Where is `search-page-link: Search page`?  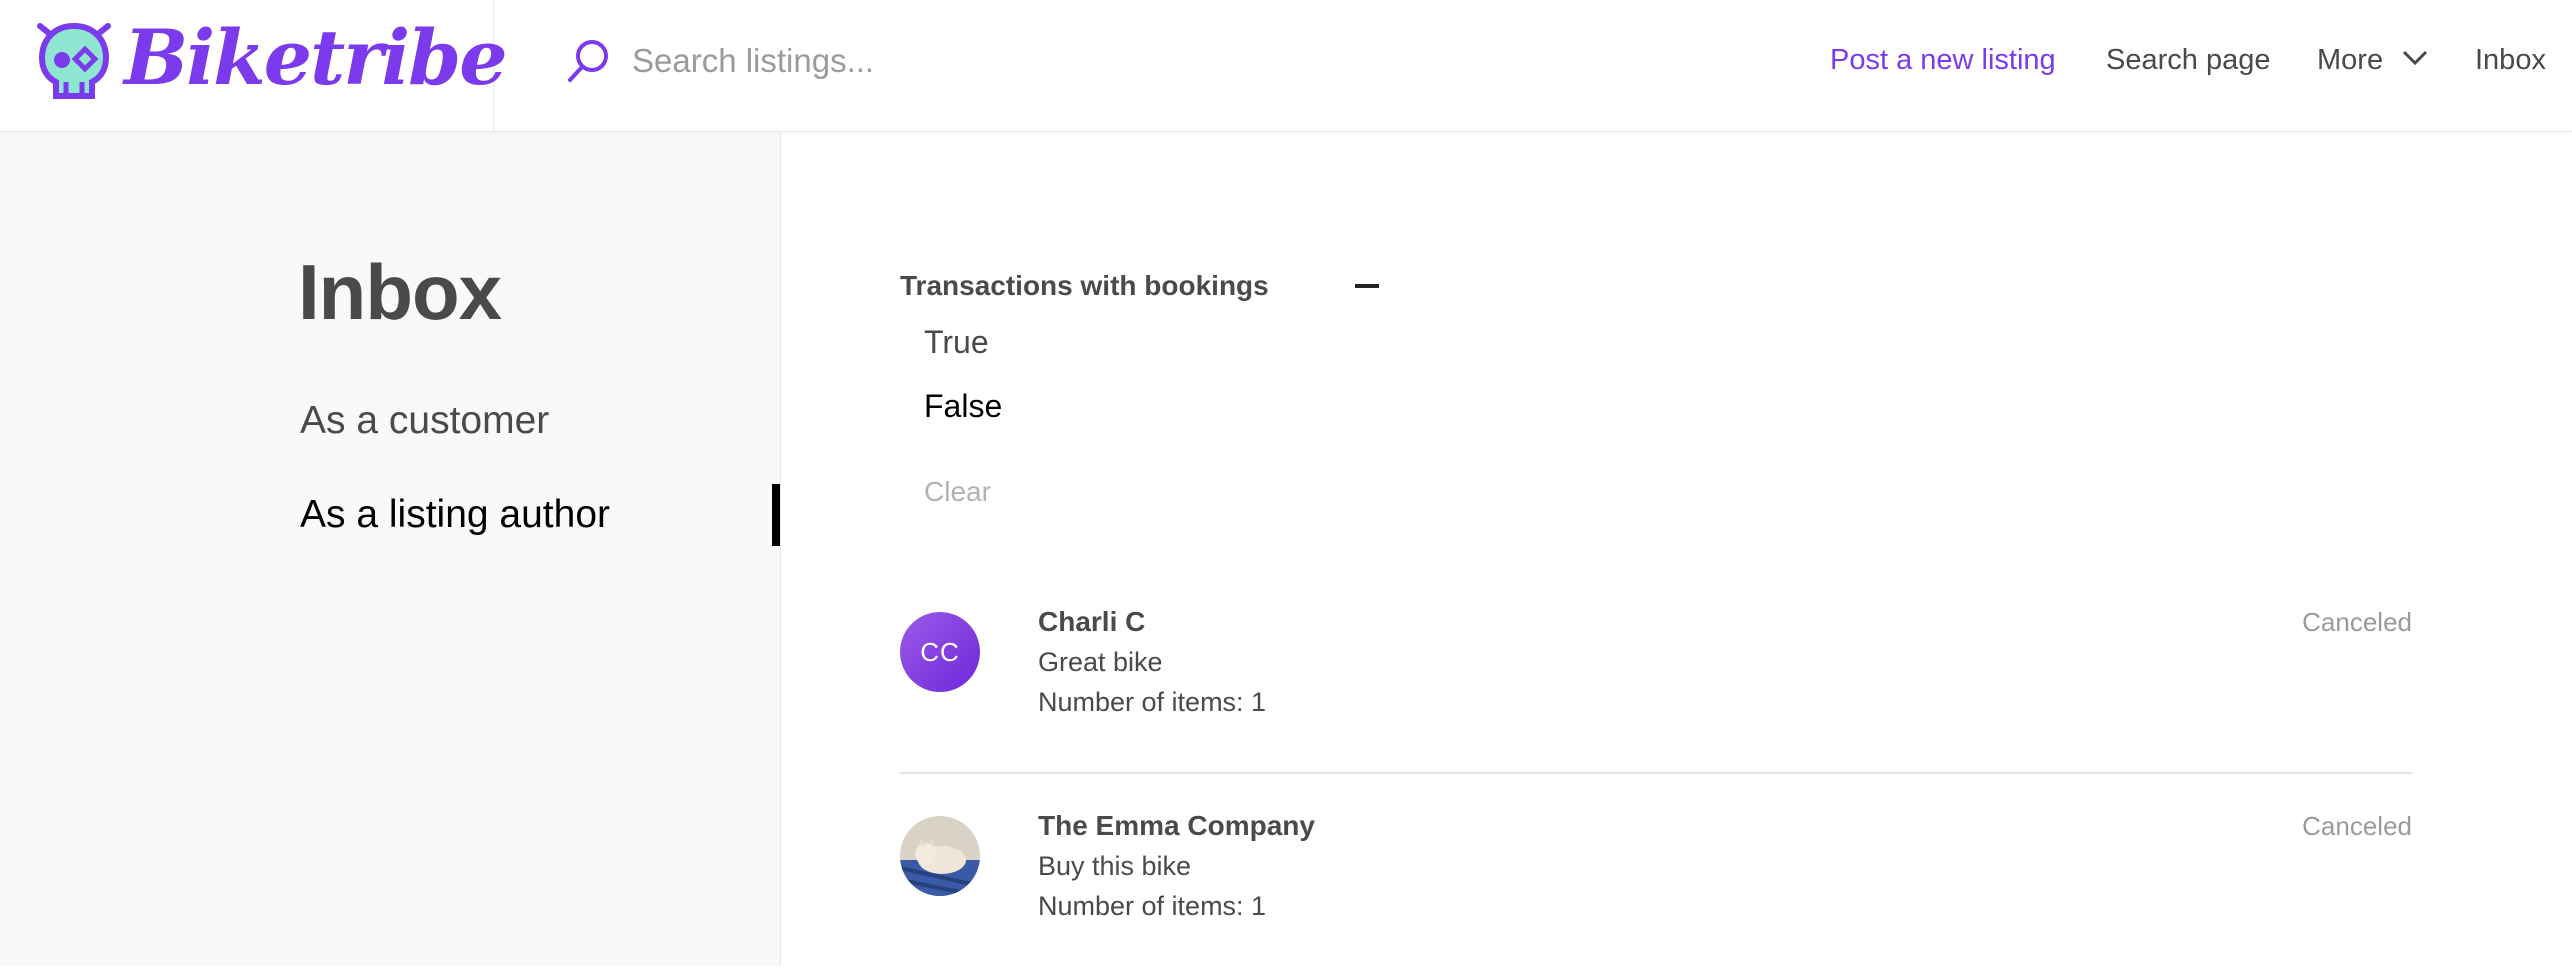
search-page-link: Search page is located at coordinates (2188, 60).